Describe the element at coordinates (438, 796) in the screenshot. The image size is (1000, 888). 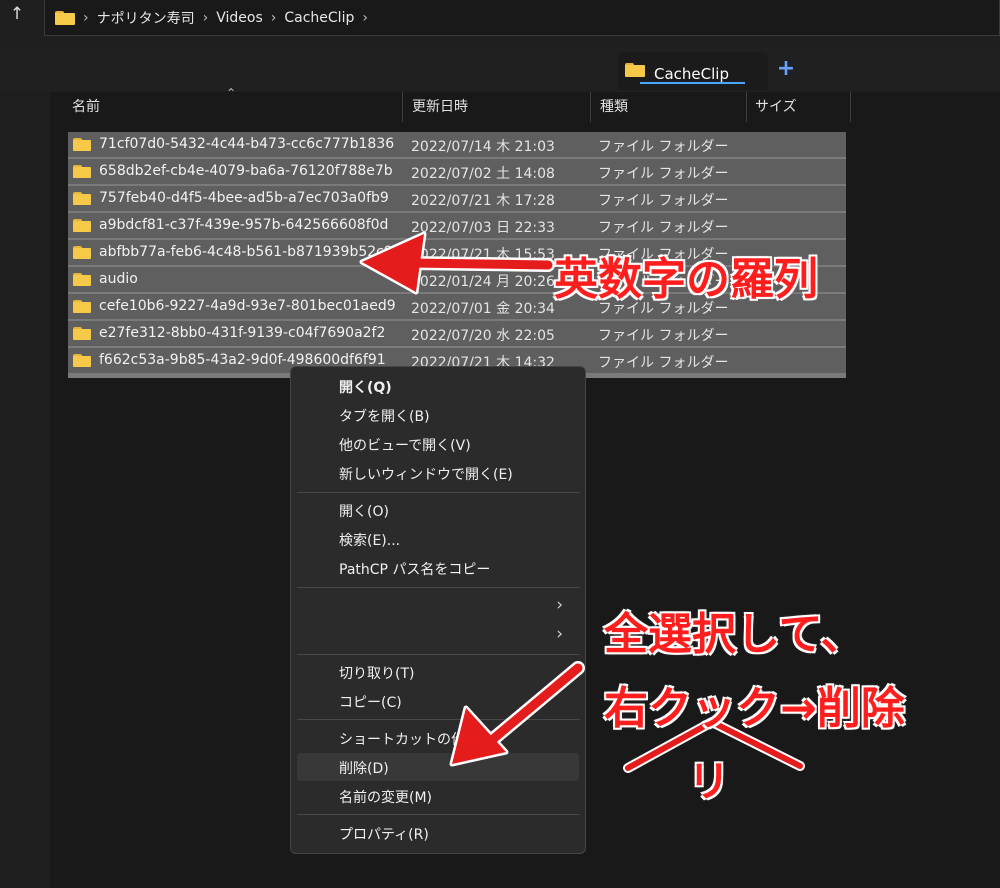
I see `menu-item-rename: 名前の変更(M)` at that location.